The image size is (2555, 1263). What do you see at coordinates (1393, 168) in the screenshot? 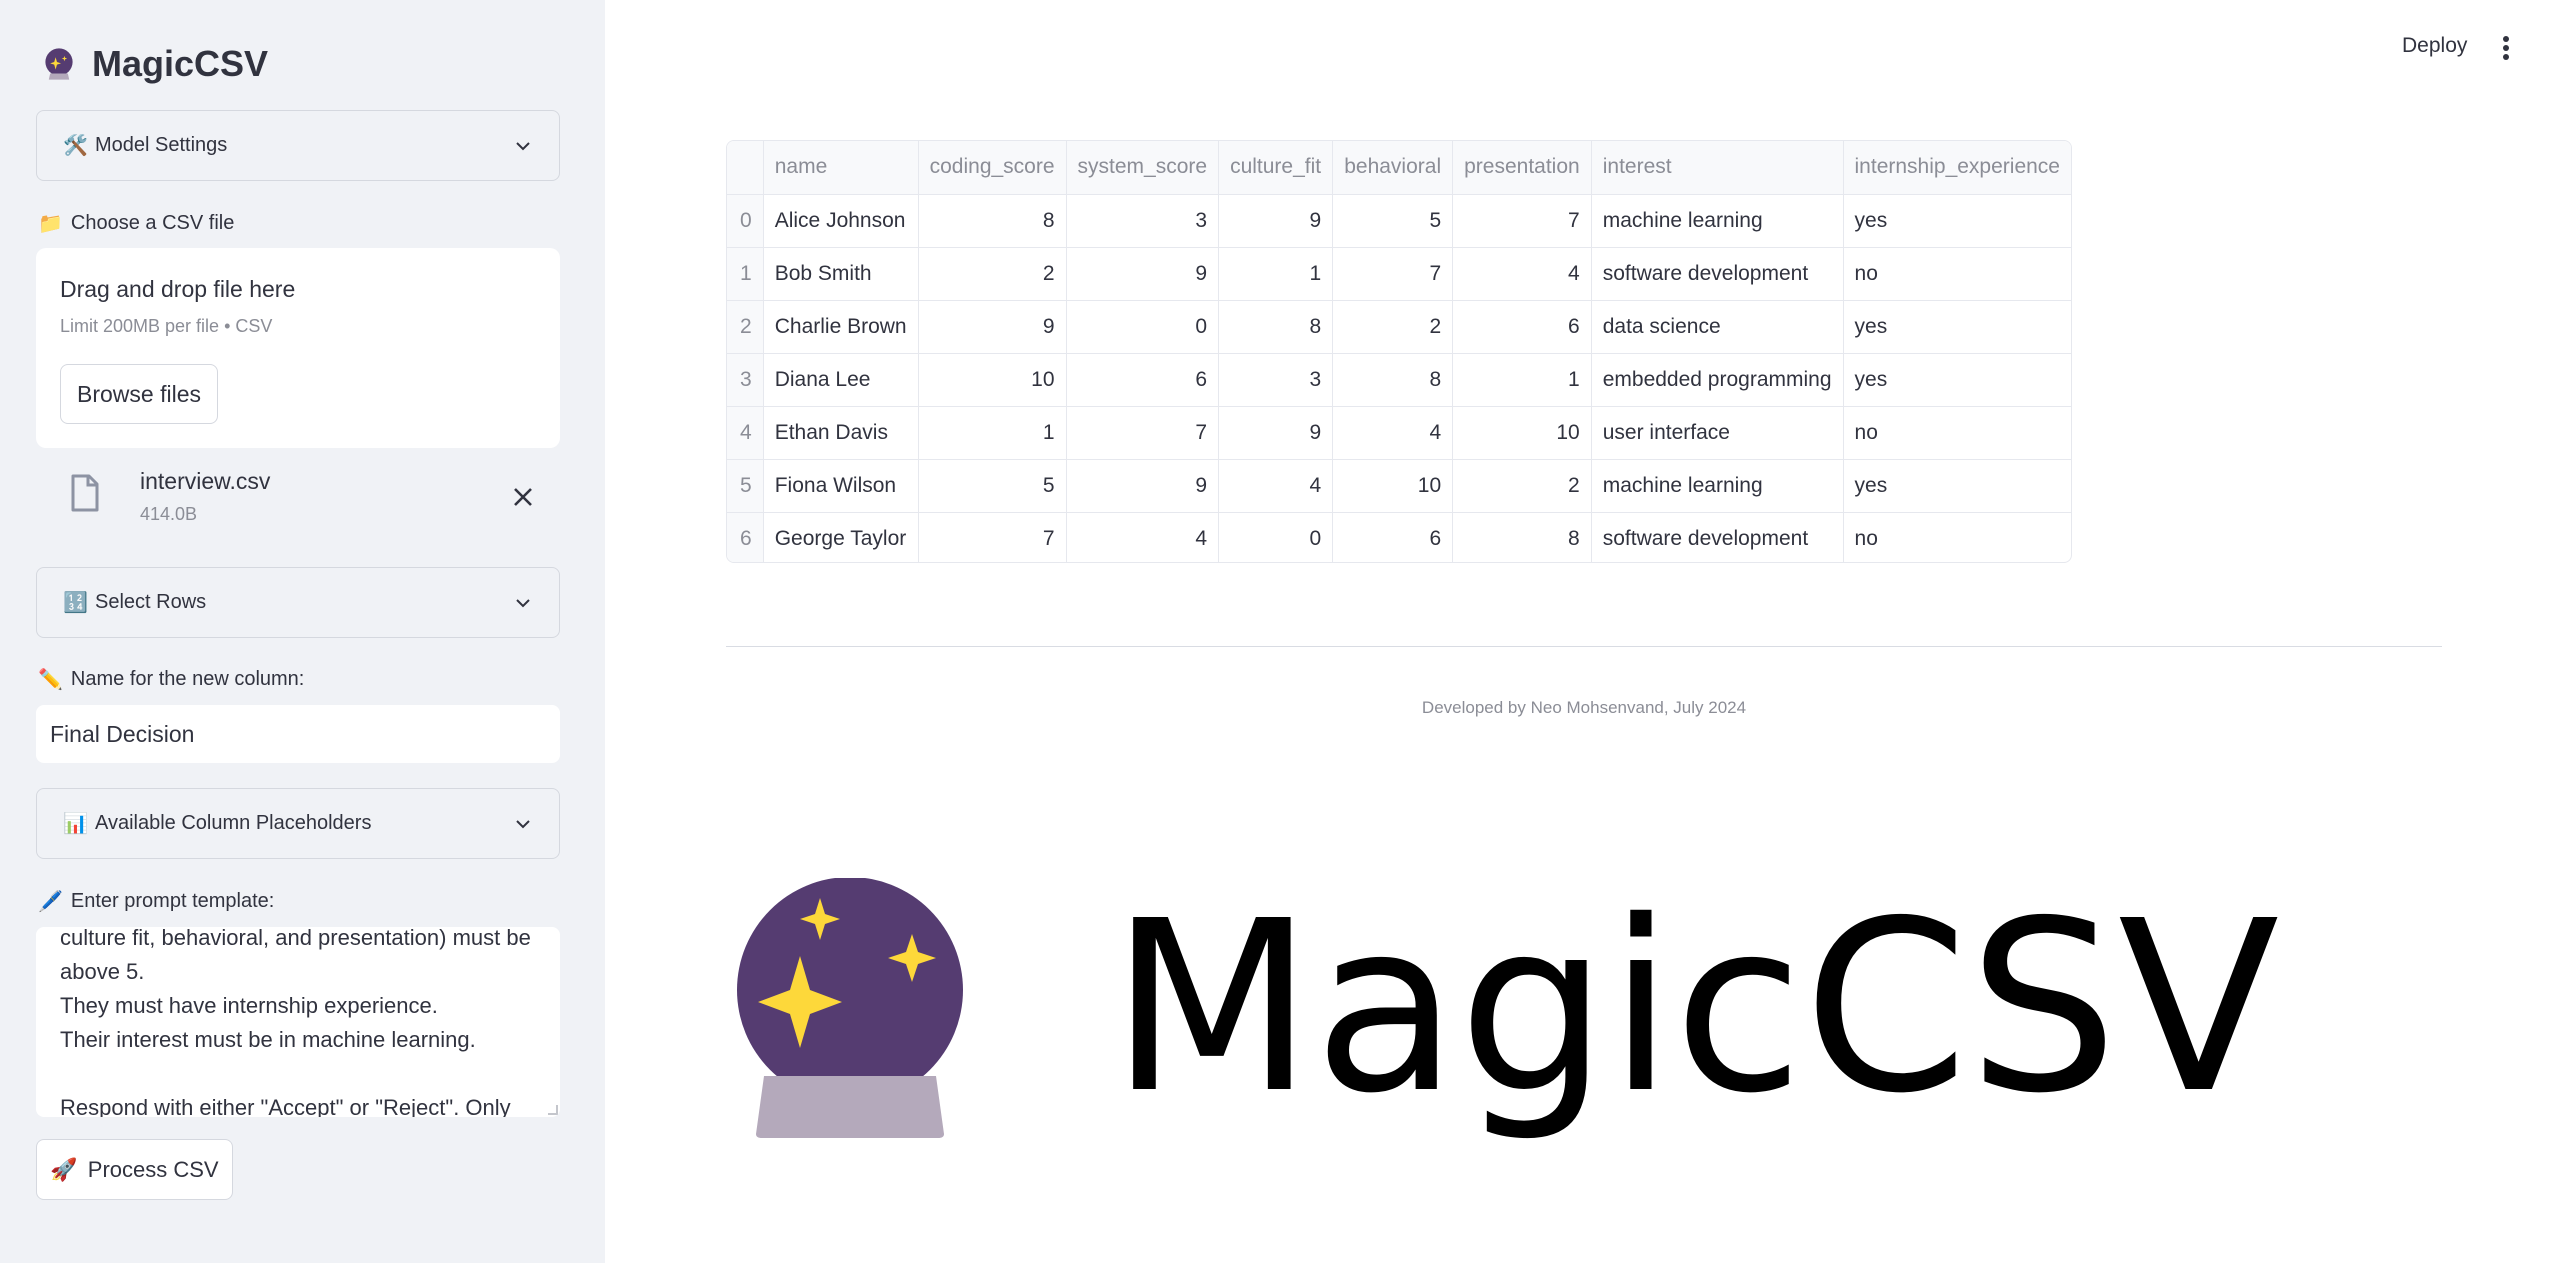
I see `column-header: behavioral` at bounding box center [1393, 168].